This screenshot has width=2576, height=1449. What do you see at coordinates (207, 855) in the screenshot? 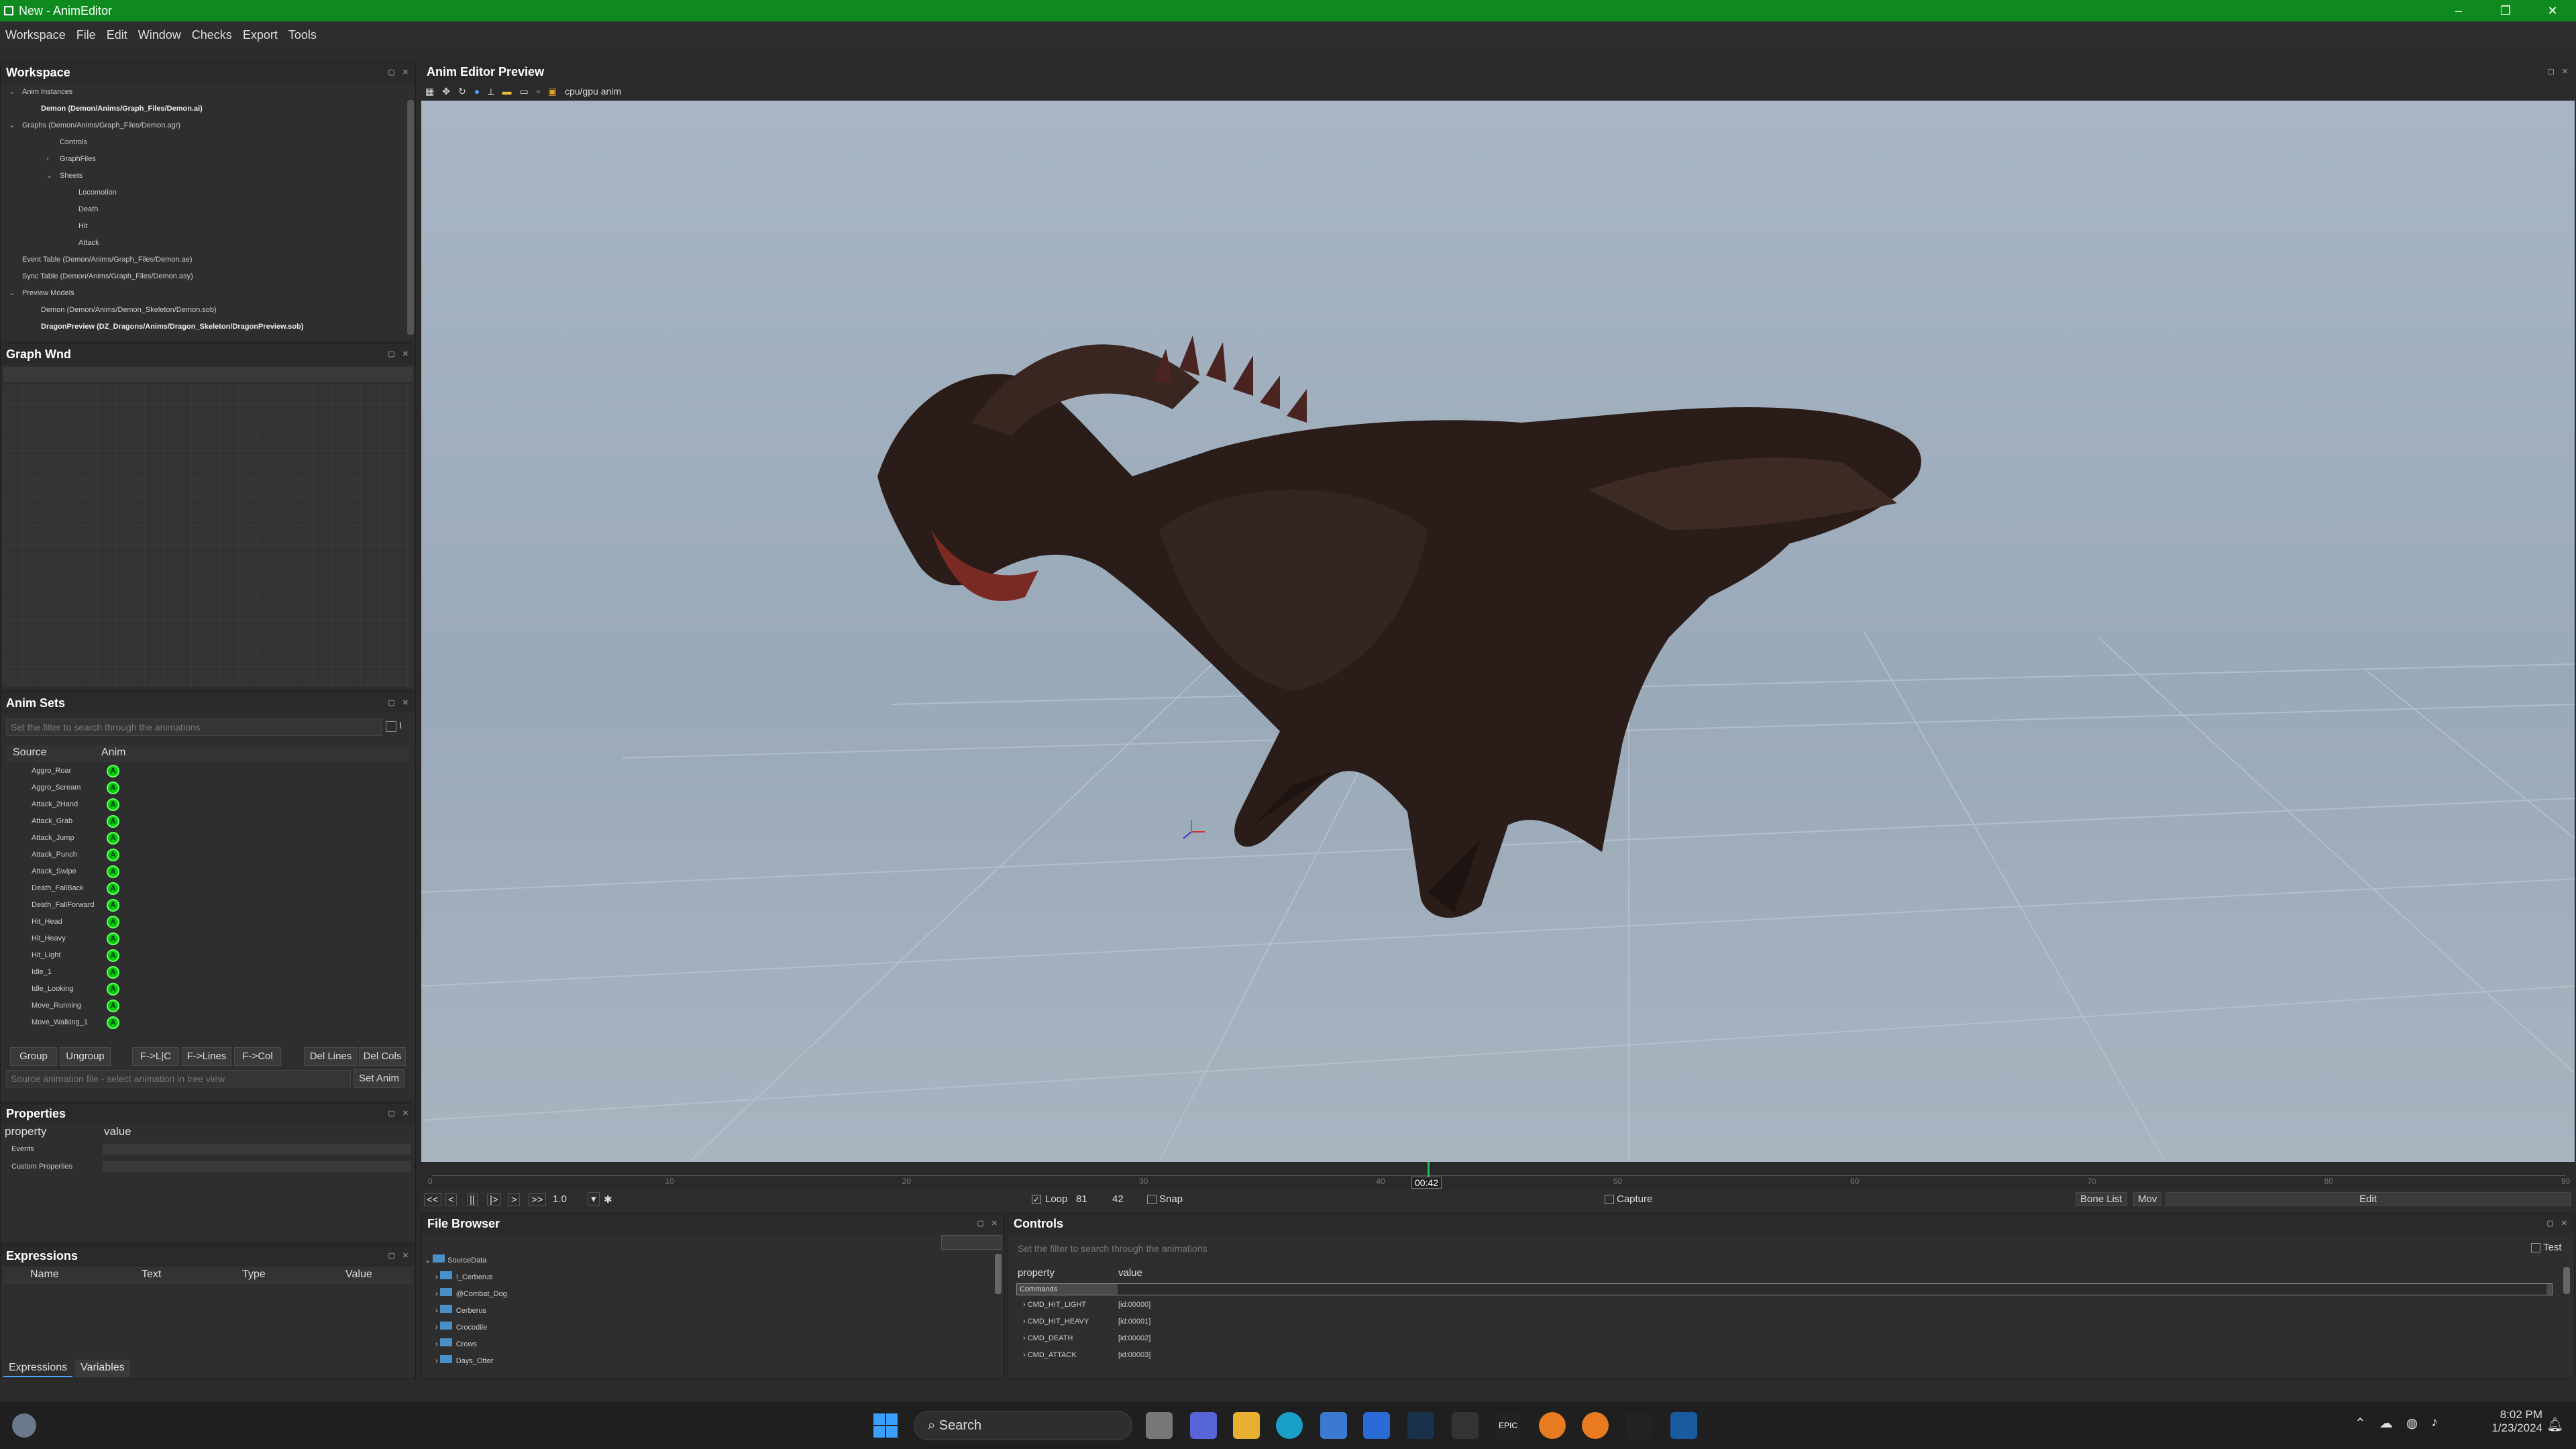
I see `anim-row: Attack_Punch A` at bounding box center [207, 855].